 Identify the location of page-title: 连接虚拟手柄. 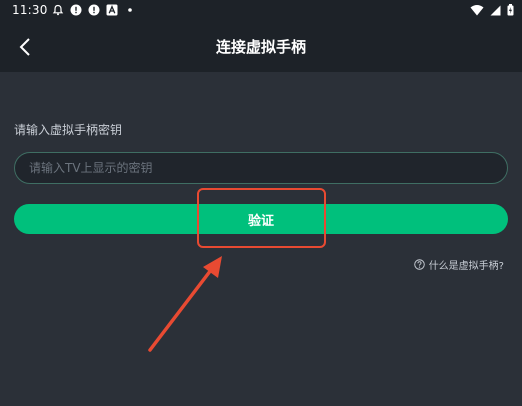
(260, 47).